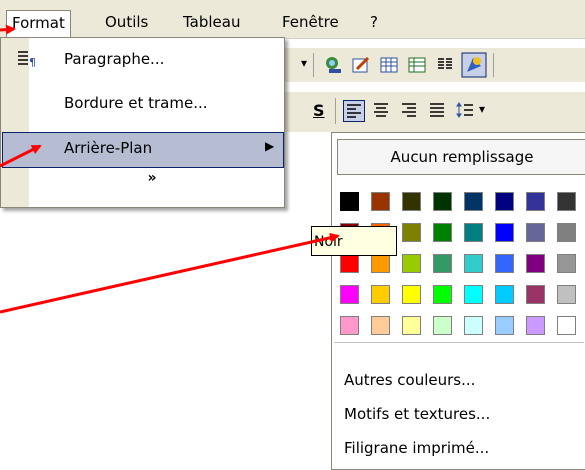  I want to click on color-tooltip: Noir, so click(354, 241).